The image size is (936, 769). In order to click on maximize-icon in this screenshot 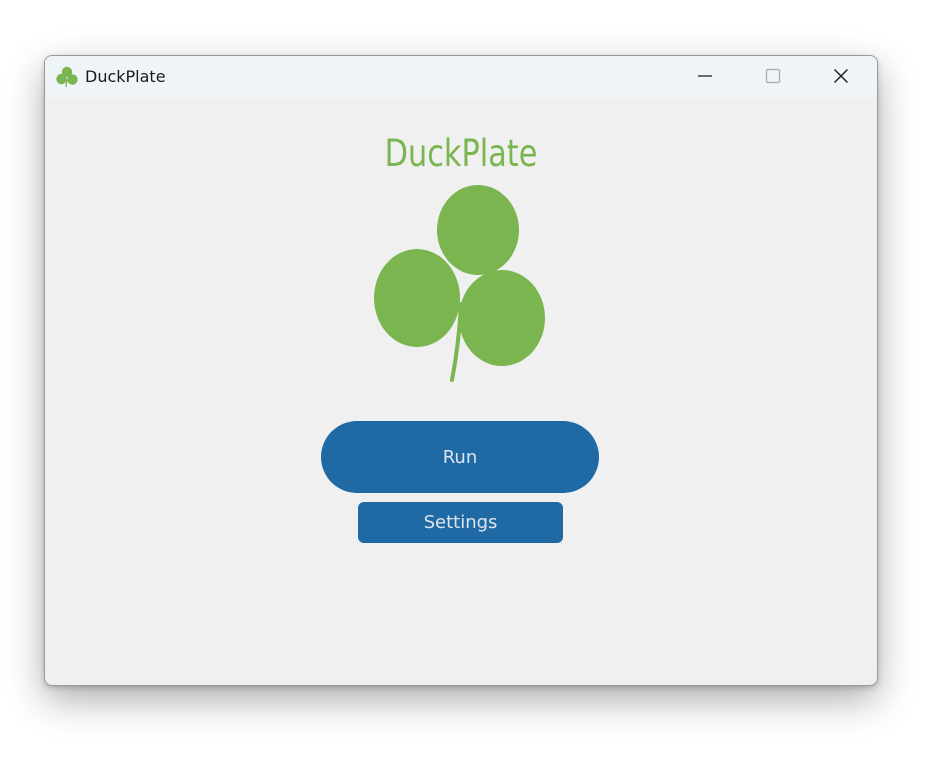, I will do `click(773, 76)`.